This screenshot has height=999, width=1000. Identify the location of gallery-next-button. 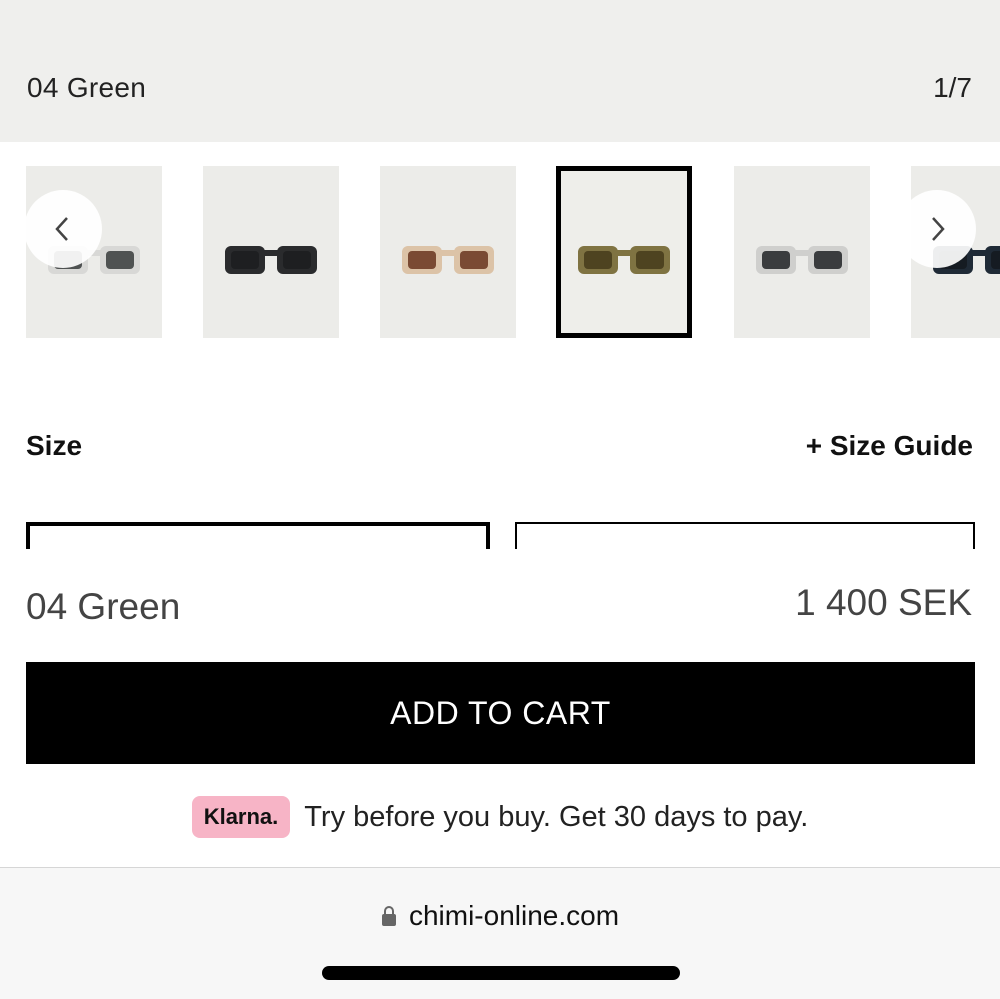
(937, 229).